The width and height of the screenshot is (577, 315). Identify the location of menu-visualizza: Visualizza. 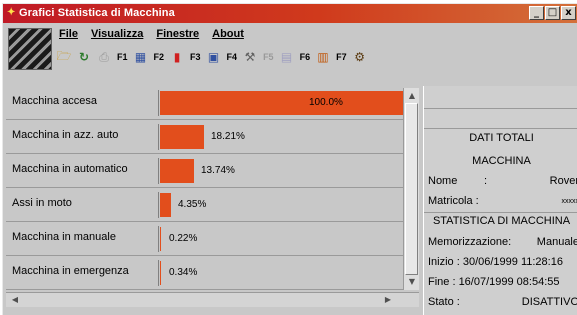
(117, 36).